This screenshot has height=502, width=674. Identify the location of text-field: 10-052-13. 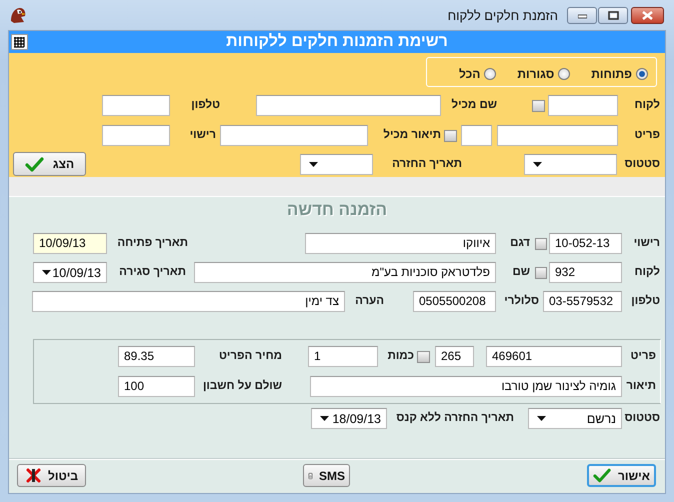
(585, 243).